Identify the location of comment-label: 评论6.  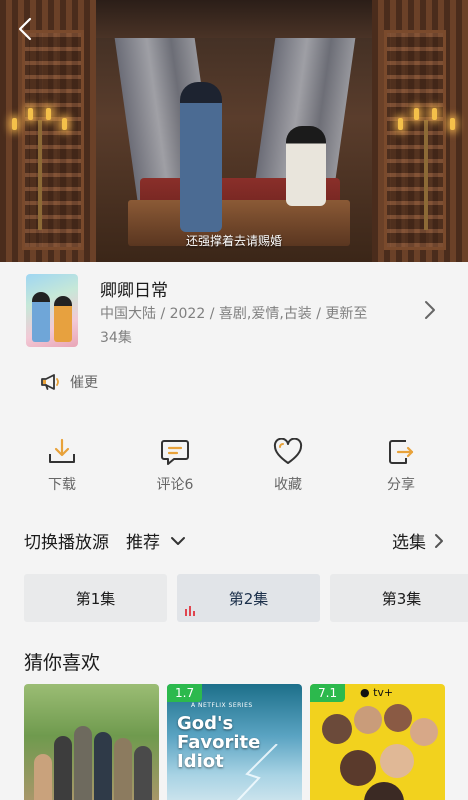
(175, 485).